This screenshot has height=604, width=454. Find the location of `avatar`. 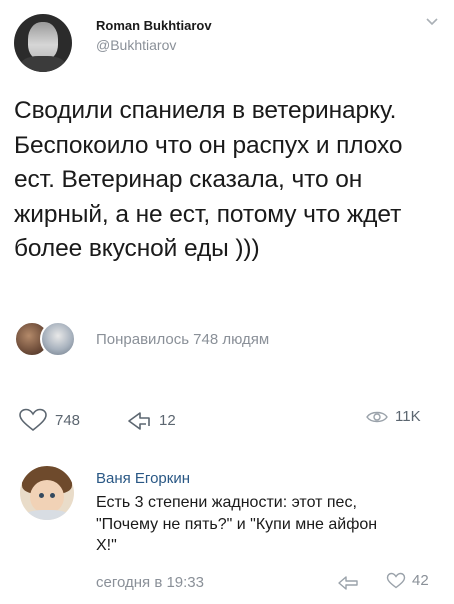

avatar is located at coordinates (43, 43).